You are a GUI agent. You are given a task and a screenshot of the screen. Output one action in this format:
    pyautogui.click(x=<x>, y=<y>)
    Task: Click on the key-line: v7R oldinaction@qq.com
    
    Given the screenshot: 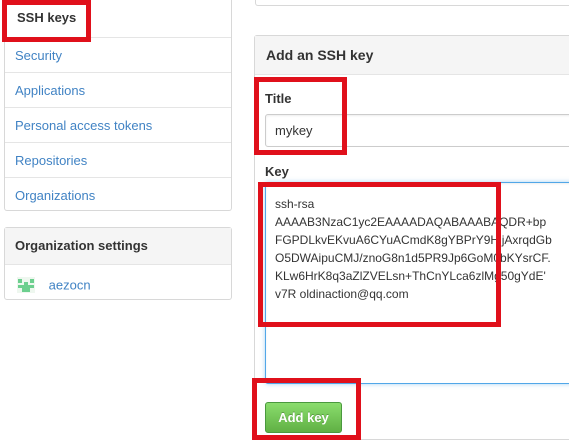 What is the action you would take?
    pyautogui.click(x=342, y=294)
    